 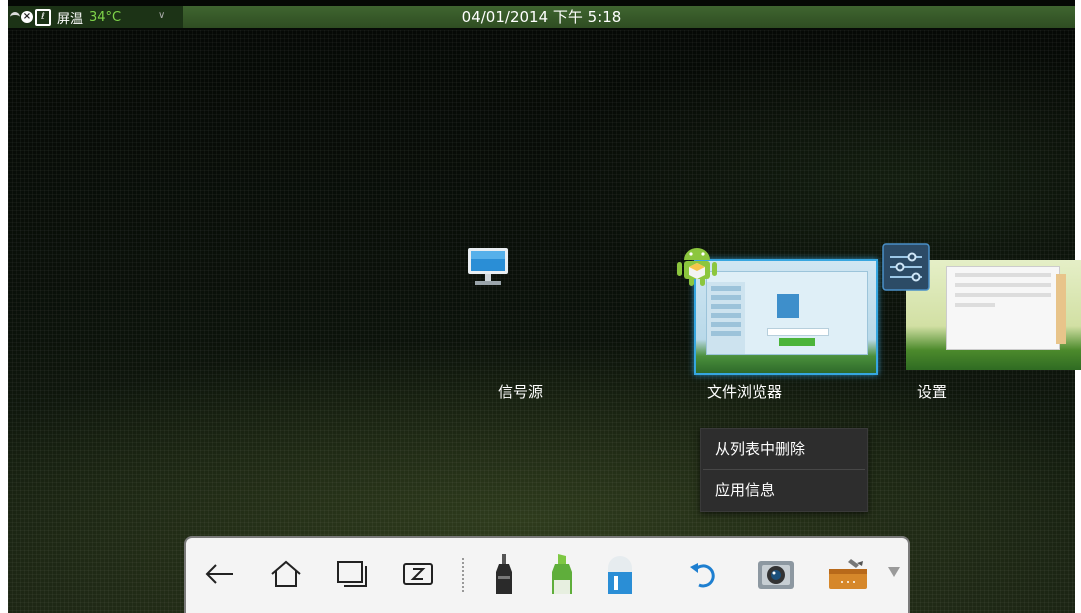 I want to click on document-icon, so click(x=788, y=306).